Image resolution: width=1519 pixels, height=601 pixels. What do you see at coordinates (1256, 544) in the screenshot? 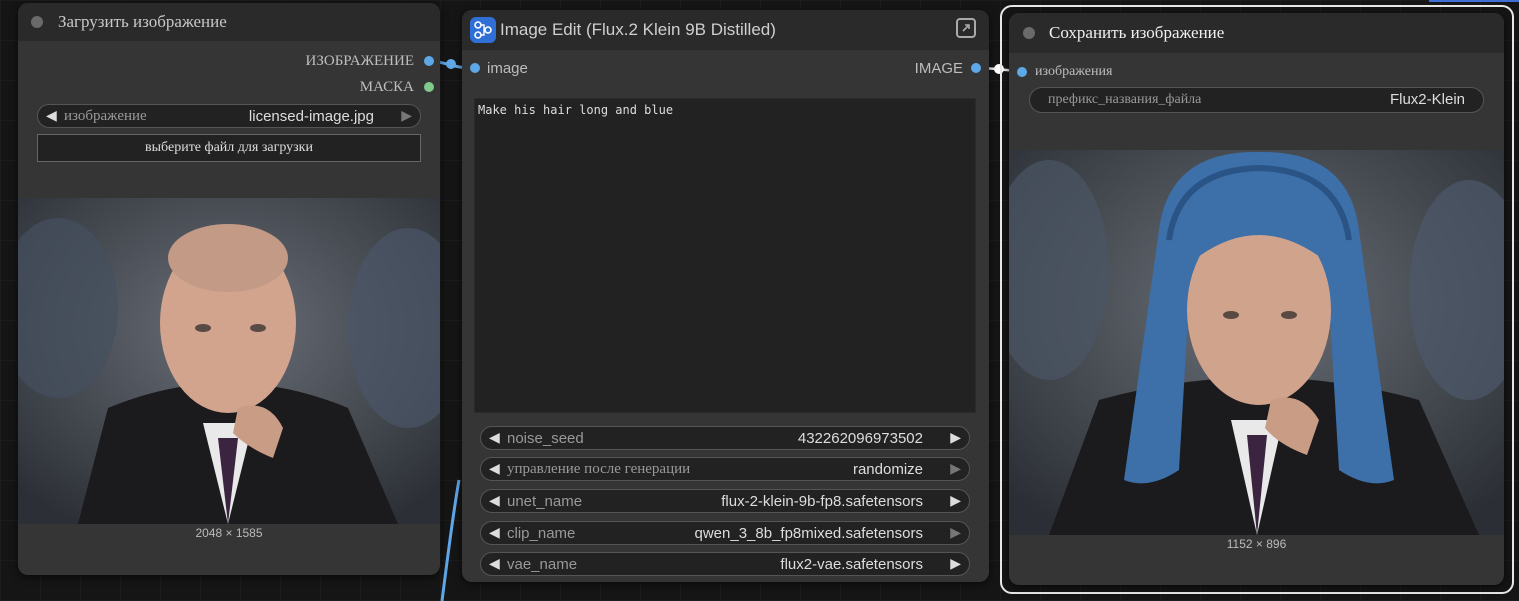
I see `image-dimensions: 1152 × 896` at bounding box center [1256, 544].